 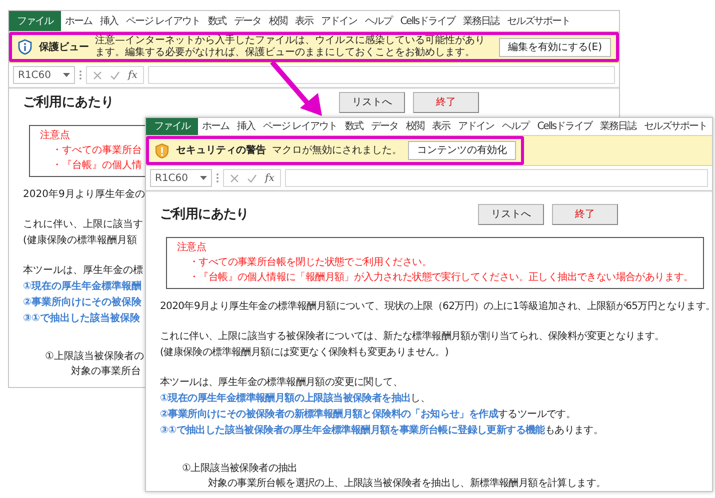 I want to click on message-title: セキュリティの警告, so click(x=221, y=151).